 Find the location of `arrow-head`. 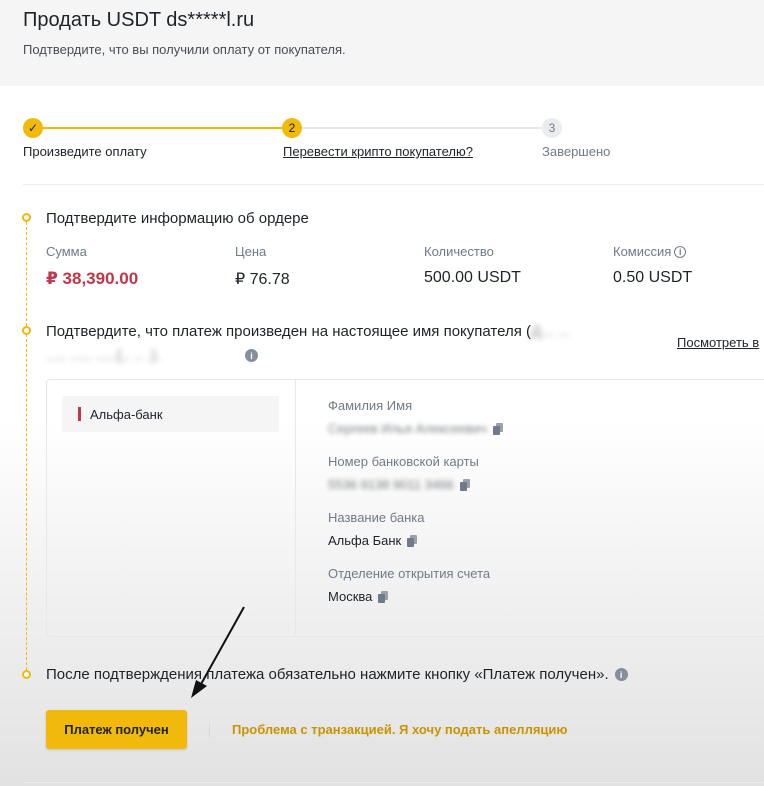

arrow-head is located at coordinates (199, 689).